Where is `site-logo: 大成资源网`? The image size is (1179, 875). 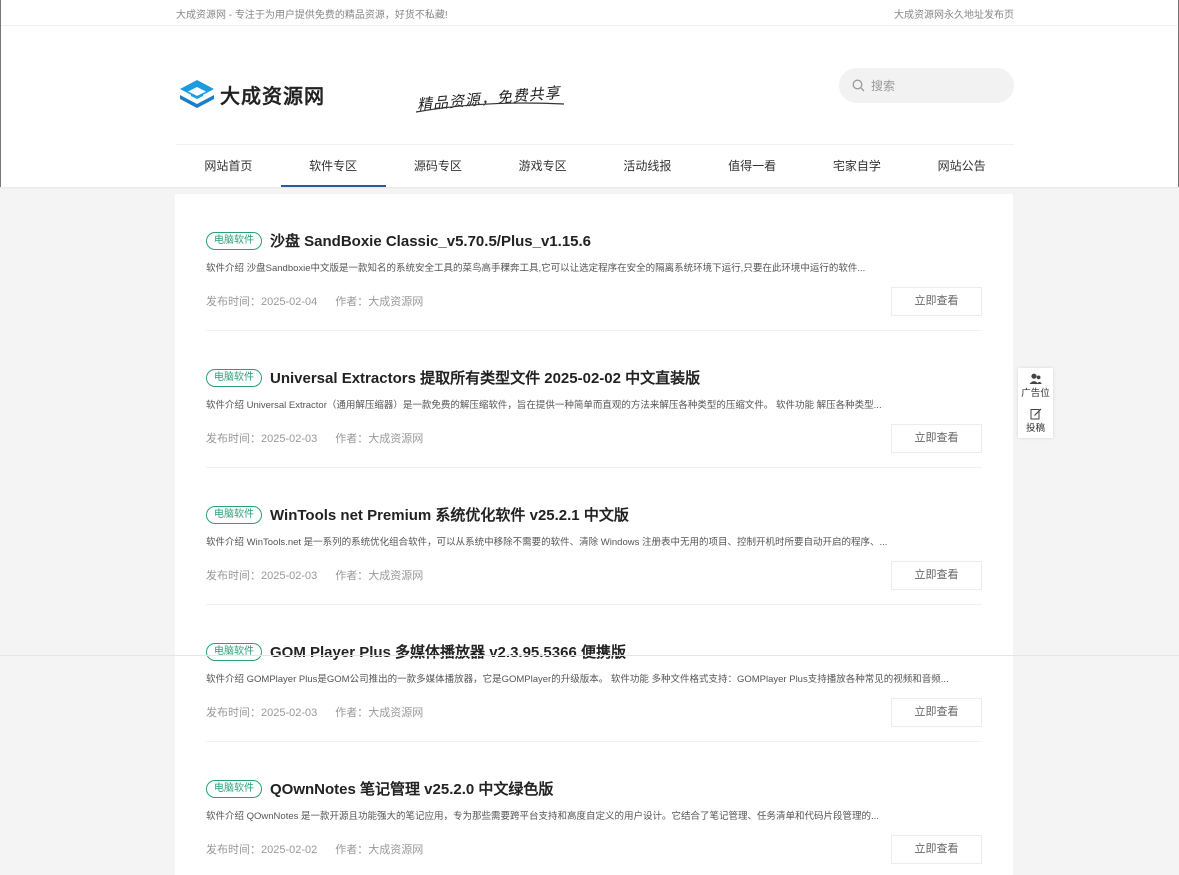
site-logo: 大成资源网 is located at coordinates (251, 94).